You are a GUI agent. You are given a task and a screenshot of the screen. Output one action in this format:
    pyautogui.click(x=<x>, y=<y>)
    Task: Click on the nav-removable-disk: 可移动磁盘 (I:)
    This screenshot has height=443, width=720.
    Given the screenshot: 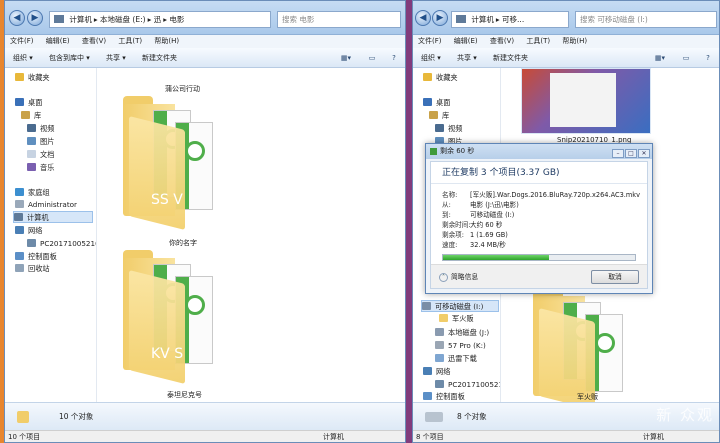 What is the action you would take?
    pyautogui.click(x=460, y=306)
    